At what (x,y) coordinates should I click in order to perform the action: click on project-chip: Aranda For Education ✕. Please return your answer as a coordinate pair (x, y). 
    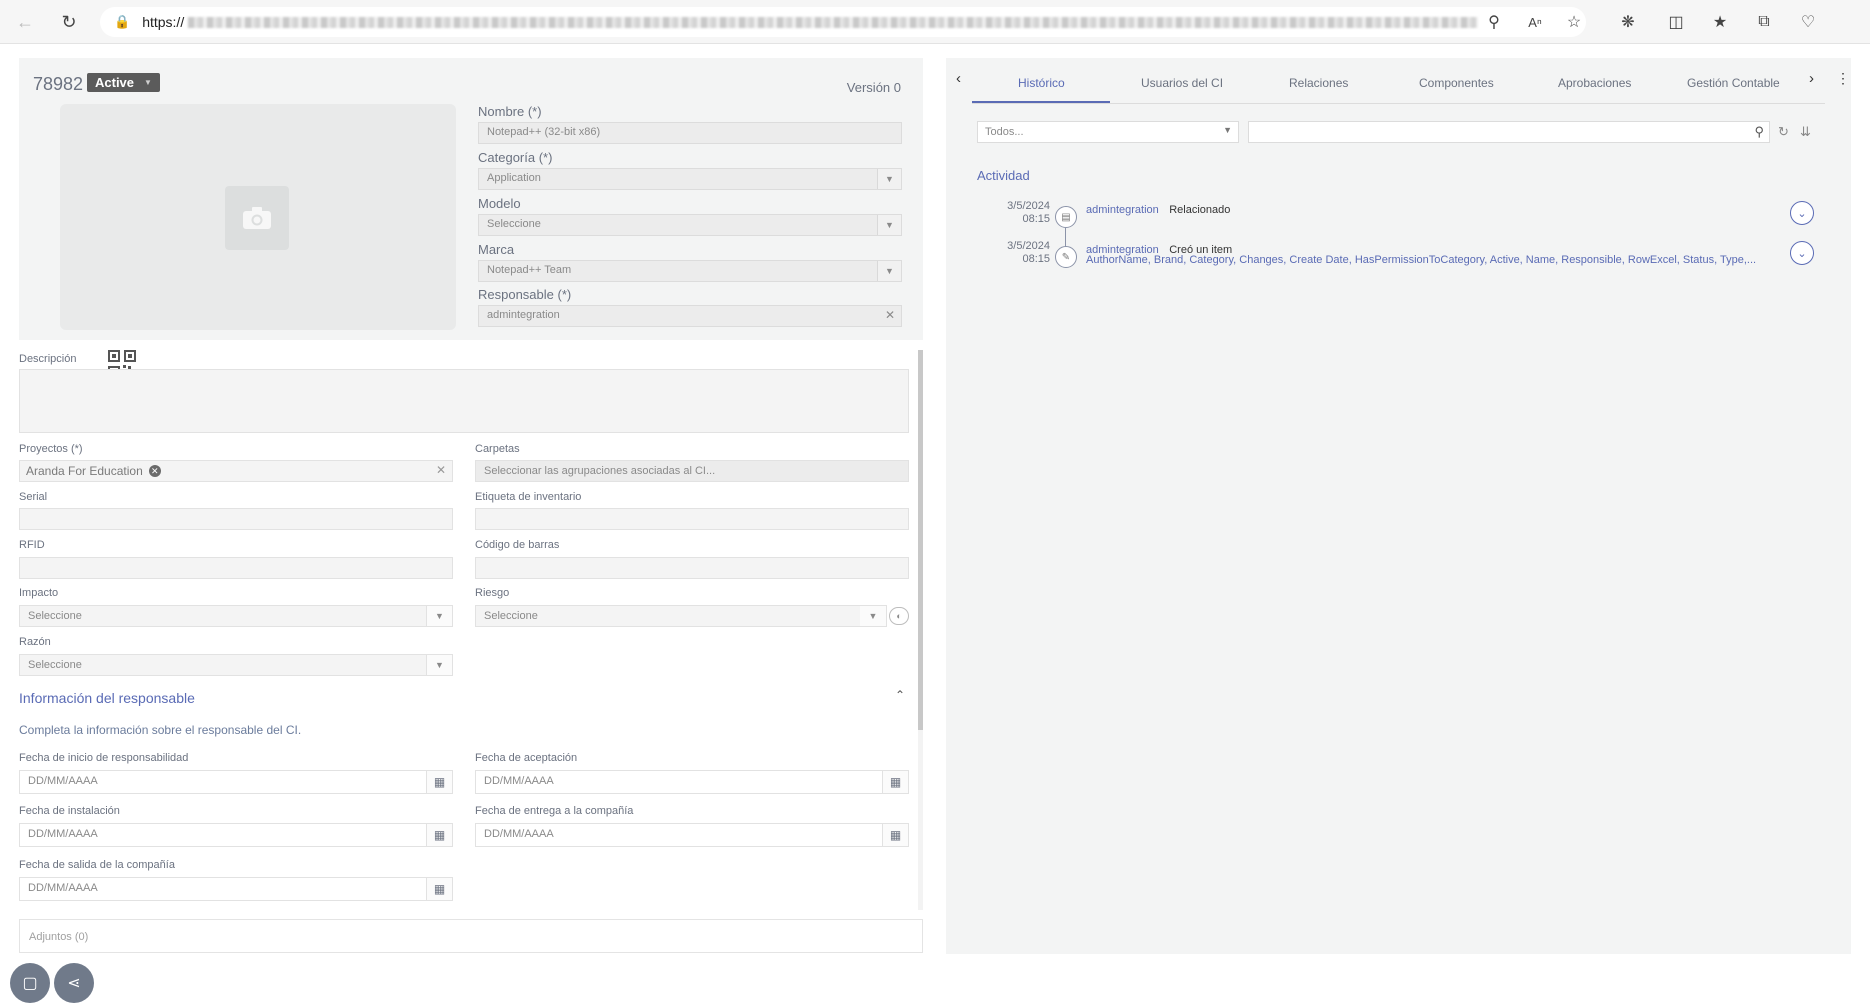
    Looking at the image, I should click on (93, 471).